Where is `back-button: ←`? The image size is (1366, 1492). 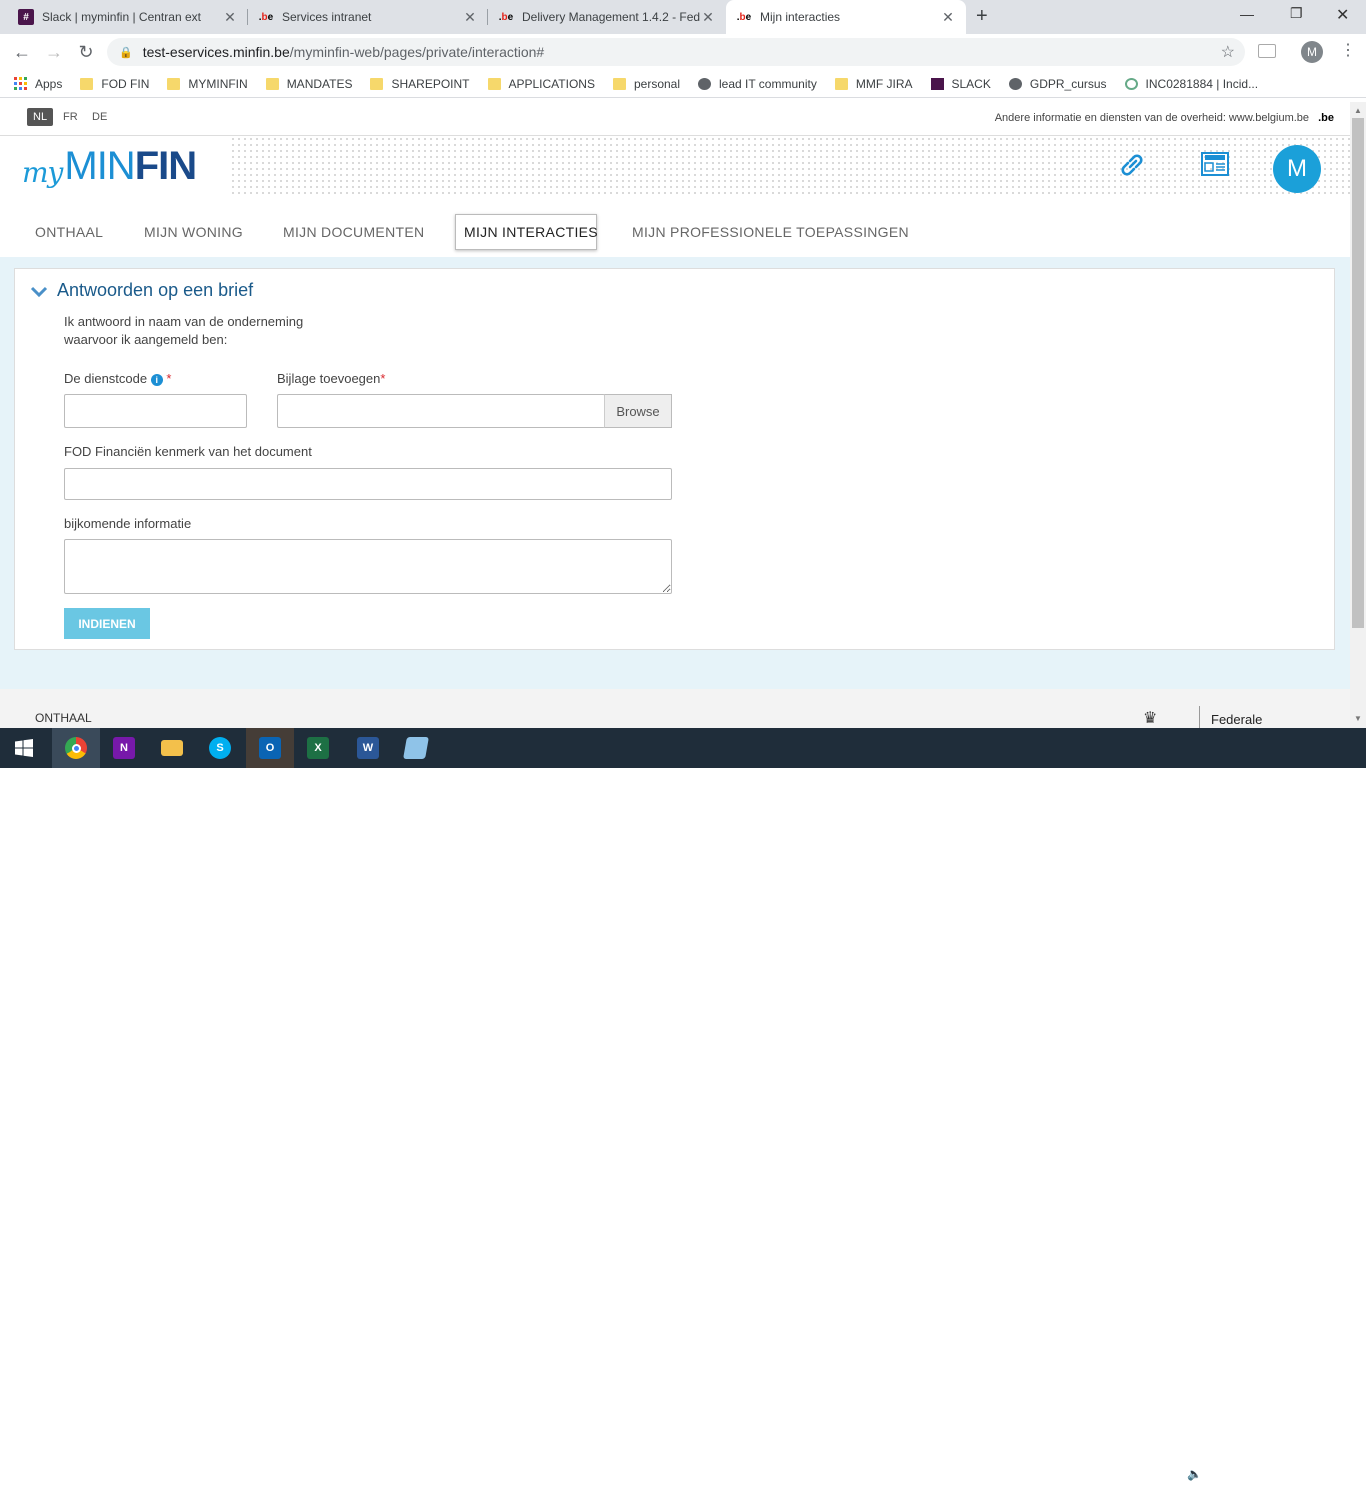
back-button: ← is located at coordinates (22, 52).